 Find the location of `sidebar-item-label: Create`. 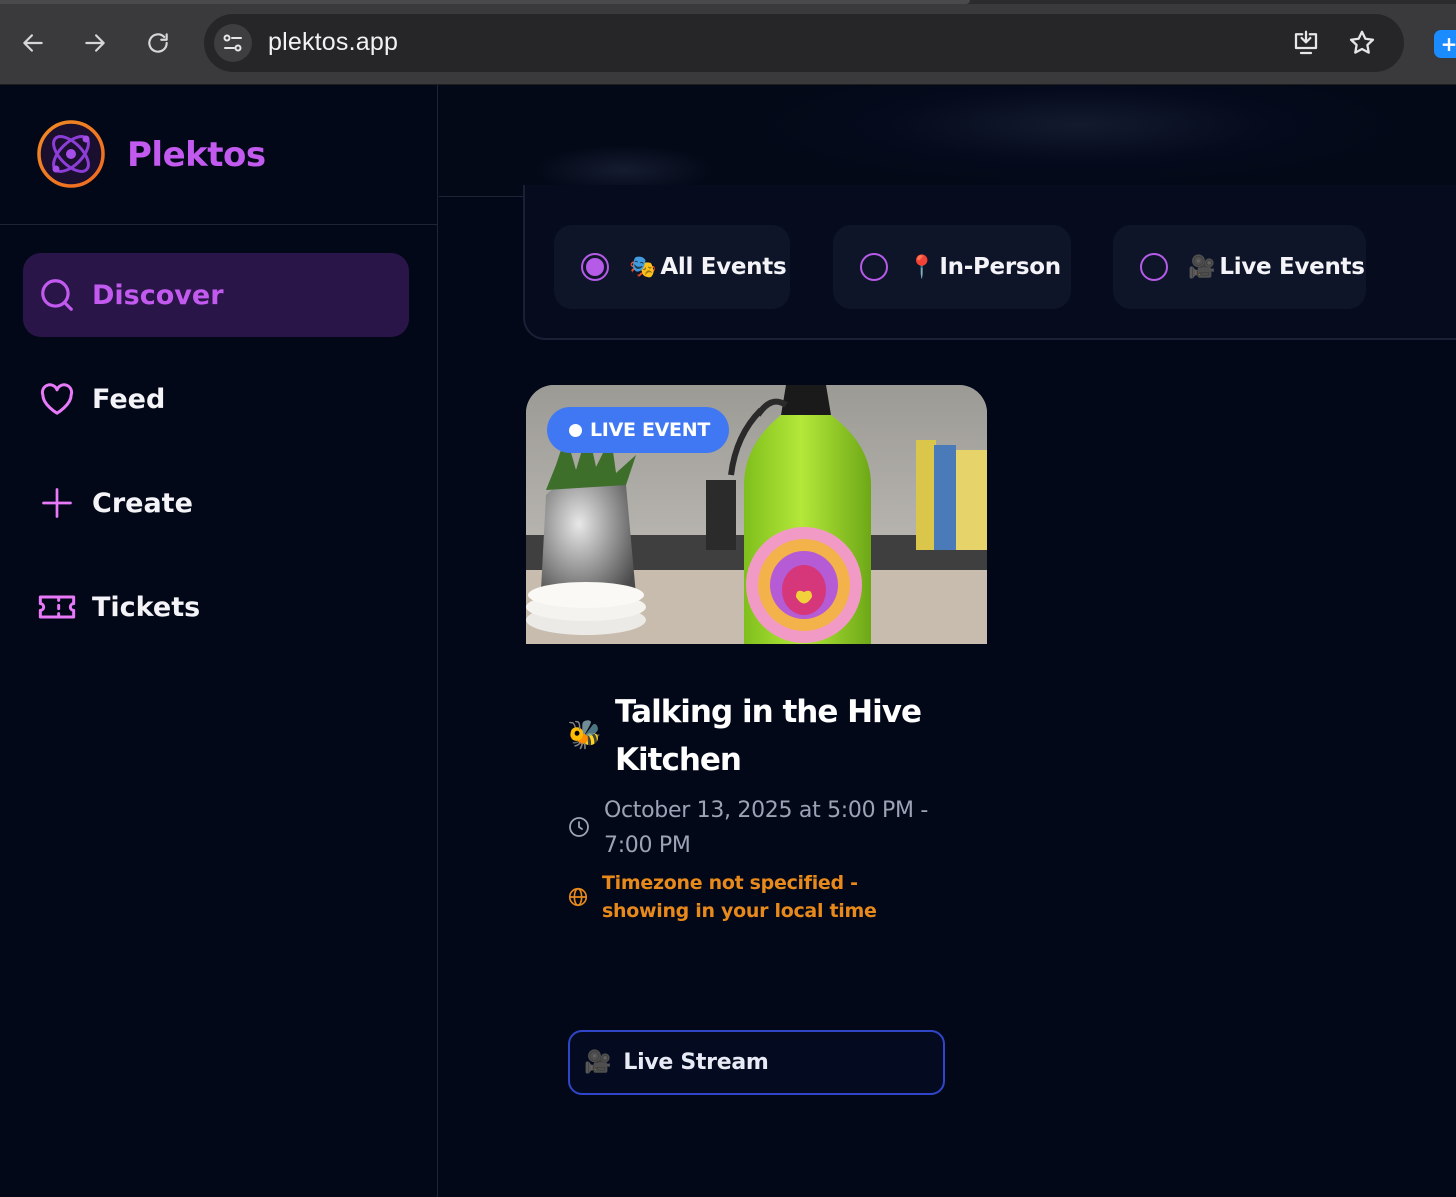

sidebar-item-label: Create is located at coordinates (142, 503).